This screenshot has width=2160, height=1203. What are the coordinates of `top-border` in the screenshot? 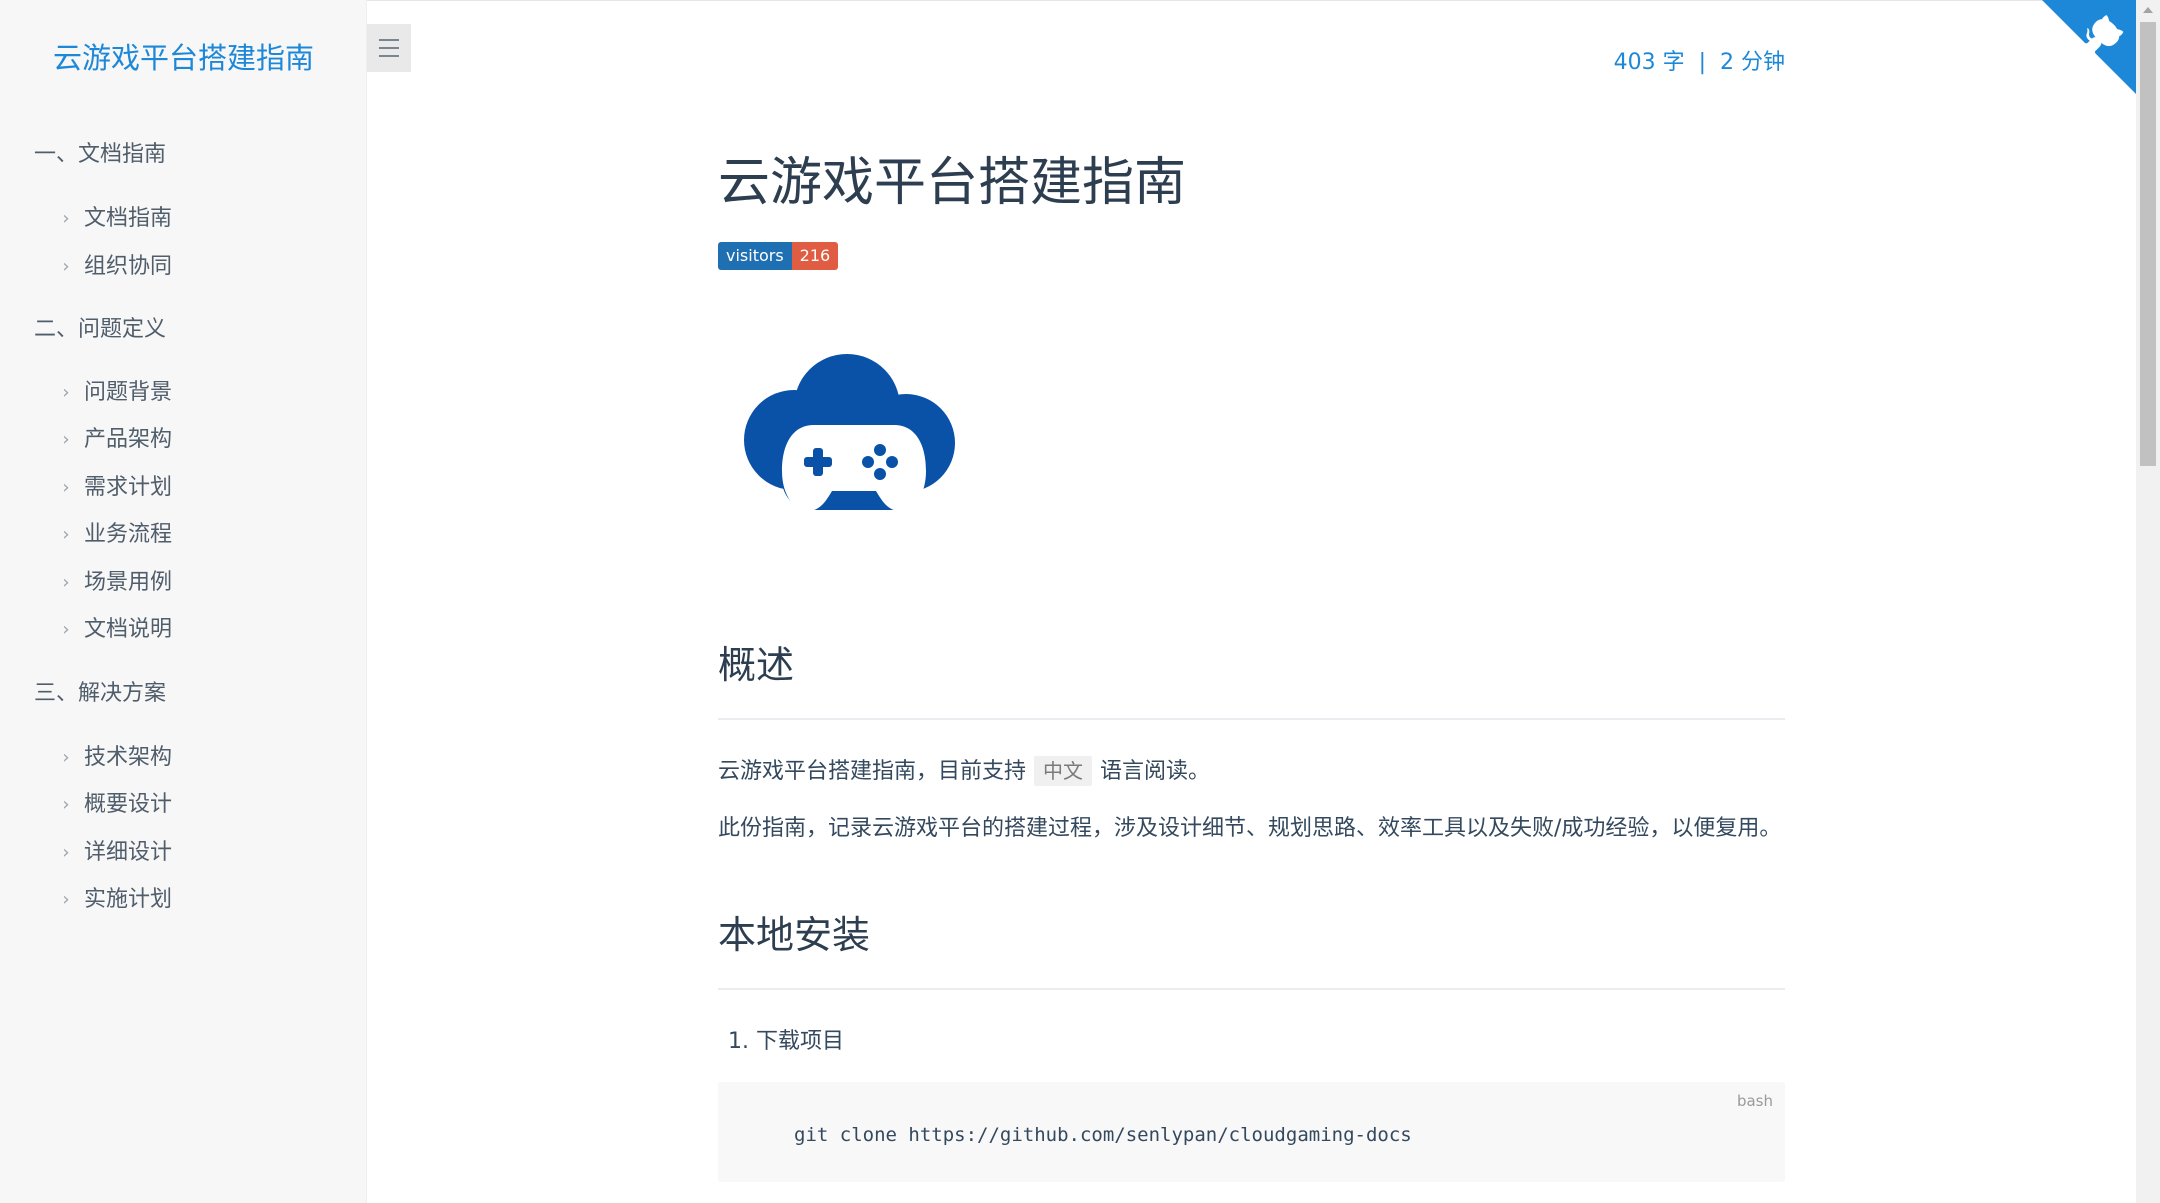 It's located at (1251, 0).